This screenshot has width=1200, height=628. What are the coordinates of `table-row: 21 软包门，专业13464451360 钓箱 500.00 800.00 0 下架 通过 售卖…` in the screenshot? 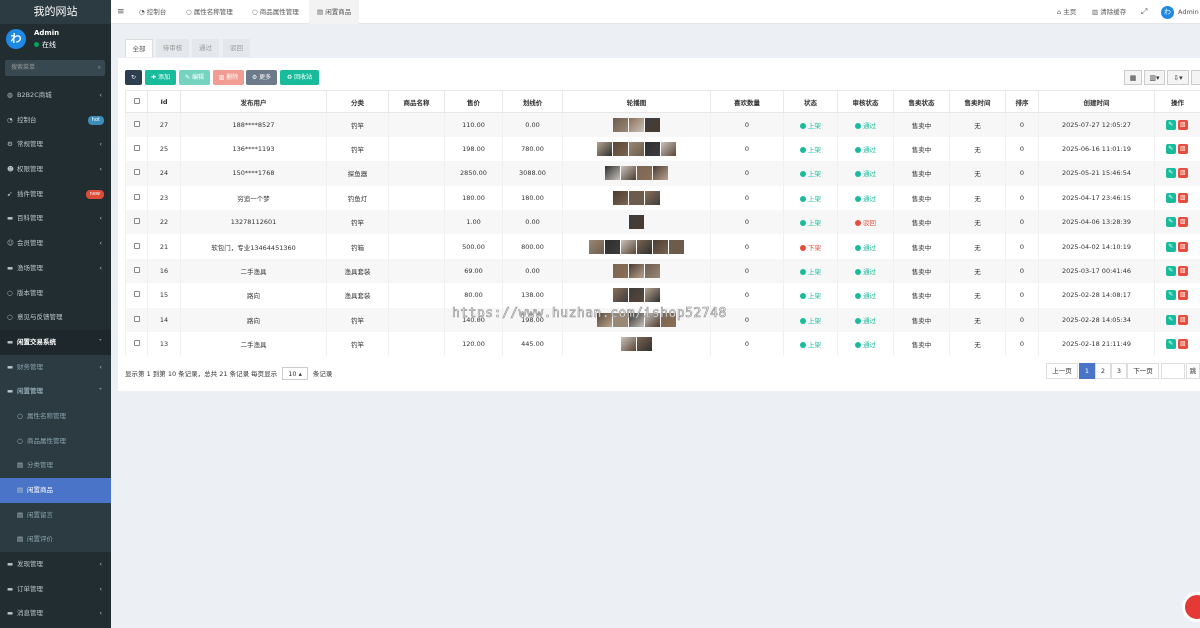 It's located at (662, 246).